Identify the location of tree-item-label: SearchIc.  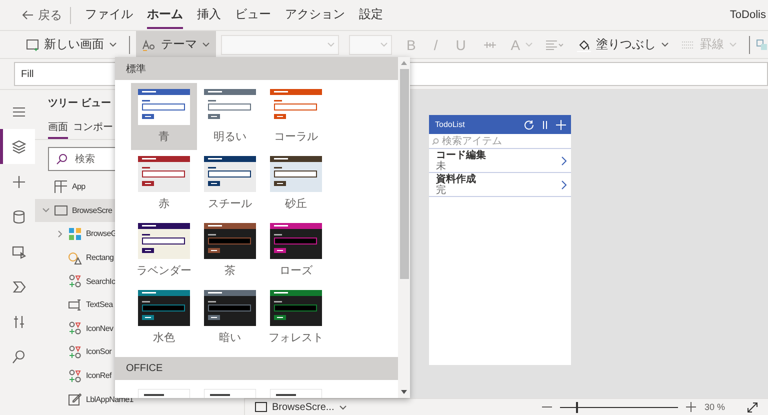
(101, 281).